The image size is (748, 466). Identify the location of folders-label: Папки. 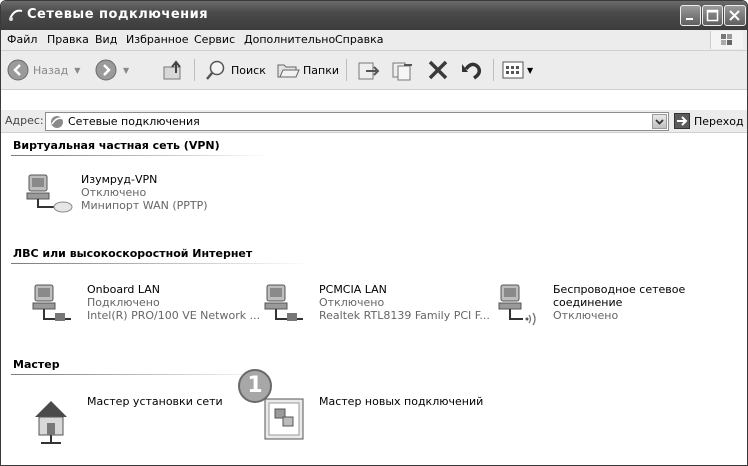
(321, 70).